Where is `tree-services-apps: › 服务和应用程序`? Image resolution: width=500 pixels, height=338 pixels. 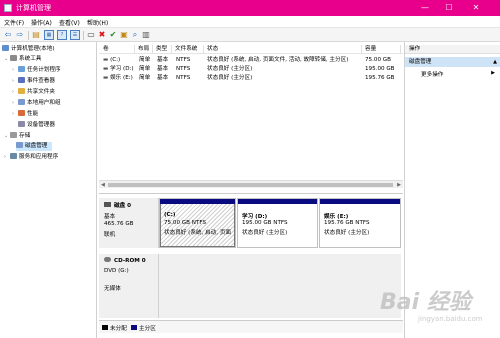 tree-services-apps: › 服务和应用程序 is located at coordinates (31, 157).